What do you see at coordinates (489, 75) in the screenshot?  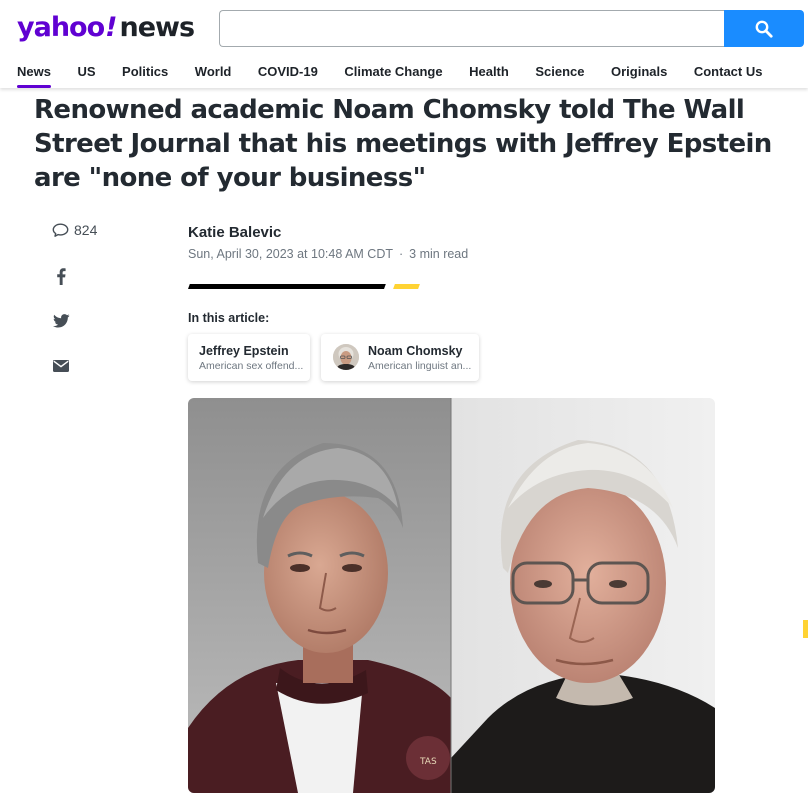 I see `nav-item-health: Health` at bounding box center [489, 75].